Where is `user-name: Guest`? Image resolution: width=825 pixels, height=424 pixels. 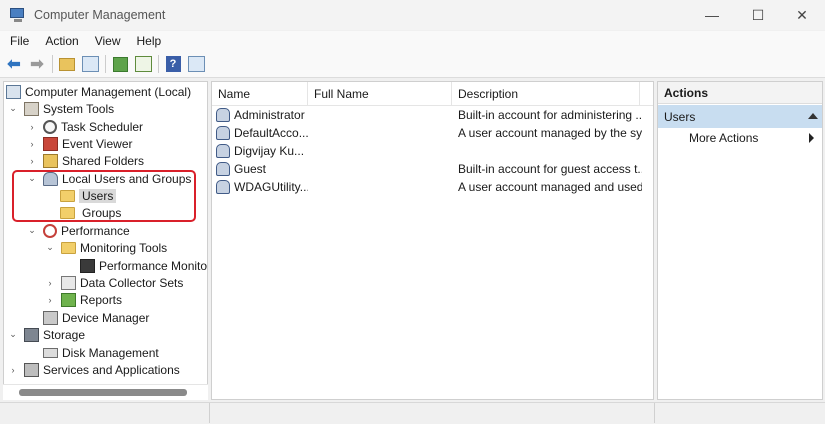
user-name: Guest is located at coordinates (250, 169).